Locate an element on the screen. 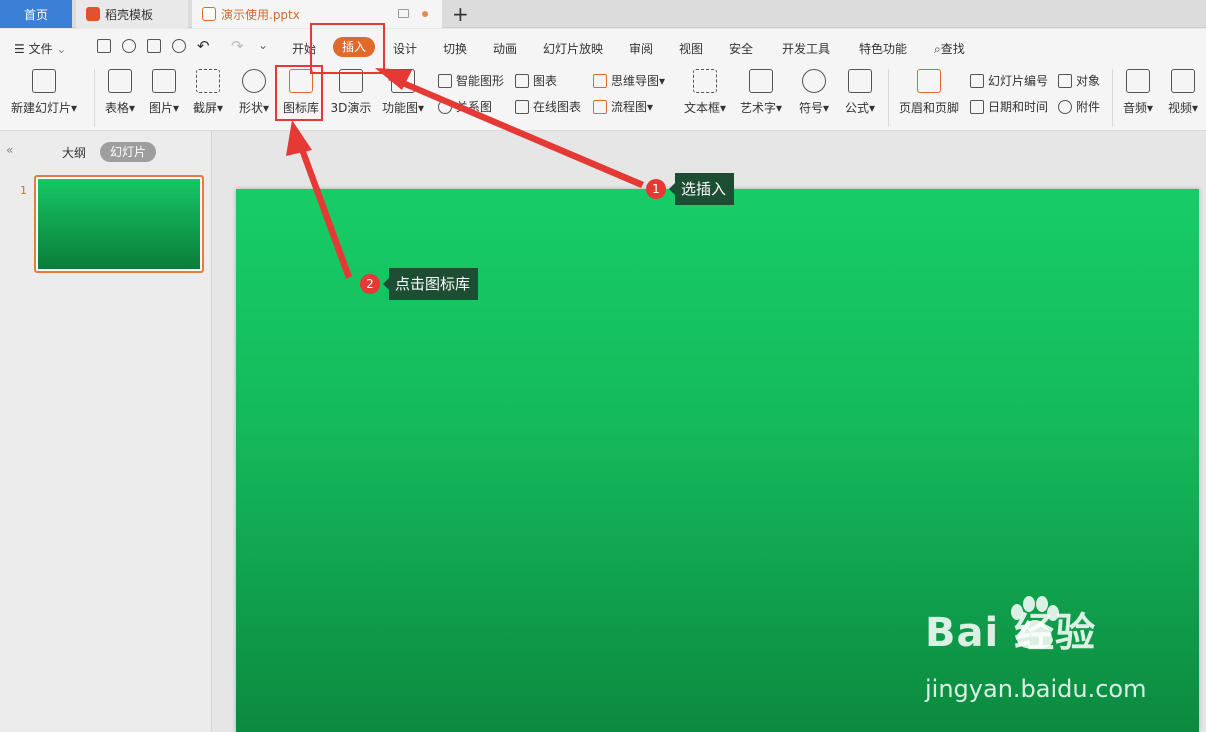 This screenshot has height=732, width=1206. step-1-callout: 选插入 is located at coordinates (701, 189).